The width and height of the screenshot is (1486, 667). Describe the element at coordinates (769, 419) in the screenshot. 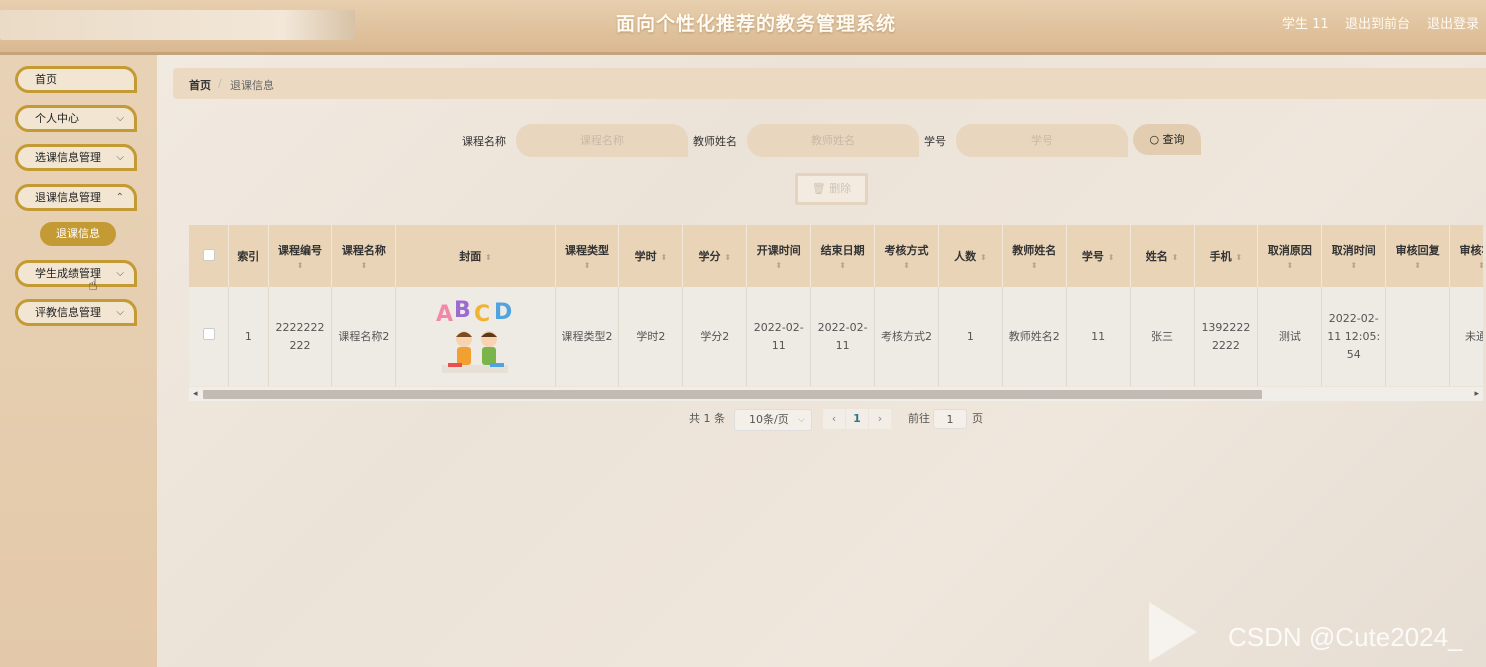

I see `page-size-value: 10条/页` at that location.